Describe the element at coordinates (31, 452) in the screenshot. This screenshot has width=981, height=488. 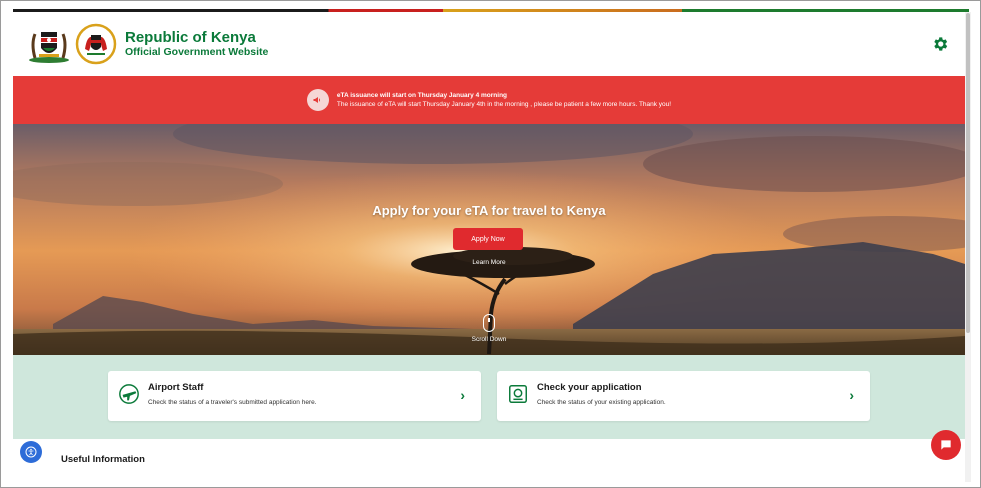
I see `accessibility-icon` at that location.